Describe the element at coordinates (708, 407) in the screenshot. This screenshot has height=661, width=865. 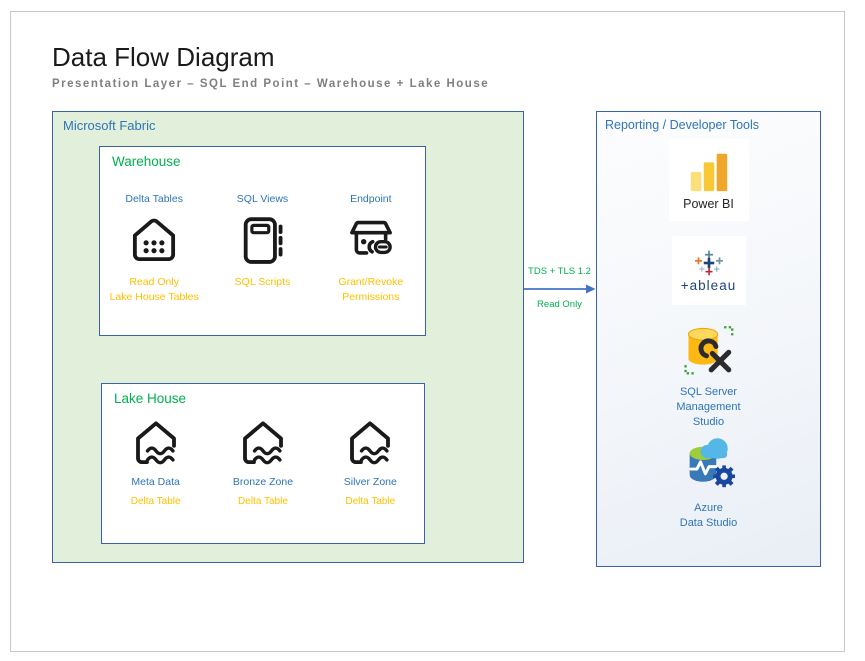
I see `ssms-label: SQL Server Management Studio` at that location.